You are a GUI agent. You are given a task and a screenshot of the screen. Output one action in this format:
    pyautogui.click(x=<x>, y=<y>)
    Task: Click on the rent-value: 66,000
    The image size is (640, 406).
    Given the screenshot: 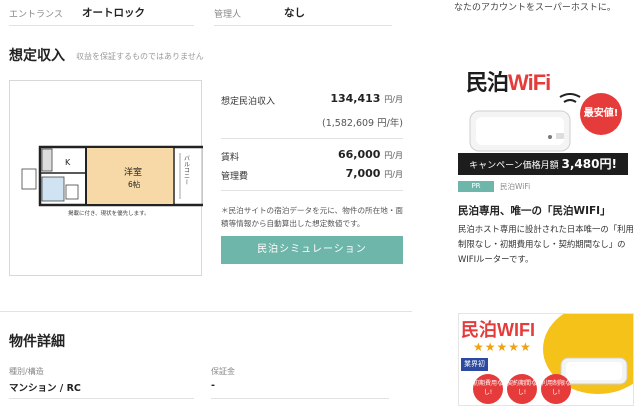 What is the action you would take?
    pyautogui.click(x=359, y=154)
    